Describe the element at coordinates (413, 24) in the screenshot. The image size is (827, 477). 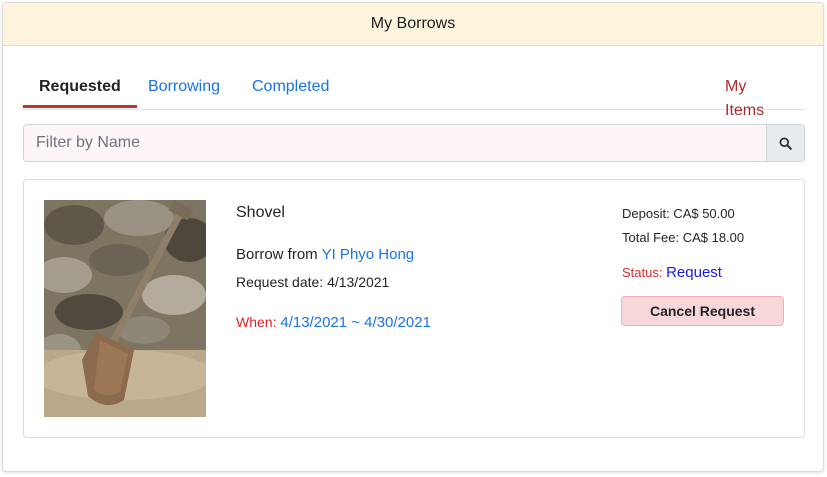
I see `page-title: My Borrows` at that location.